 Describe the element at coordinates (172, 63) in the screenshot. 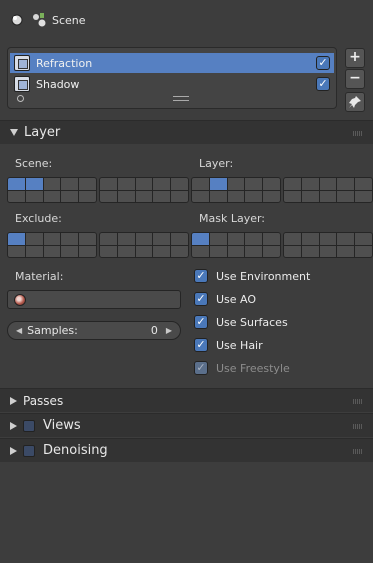

I see `list-item: Refraction ✓` at that location.